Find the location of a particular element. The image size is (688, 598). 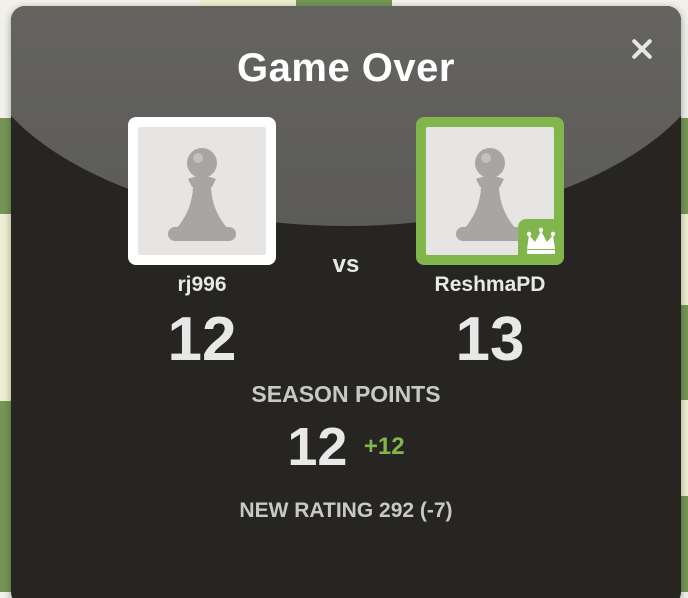

season-points-delta: +12 is located at coordinates (384, 446).